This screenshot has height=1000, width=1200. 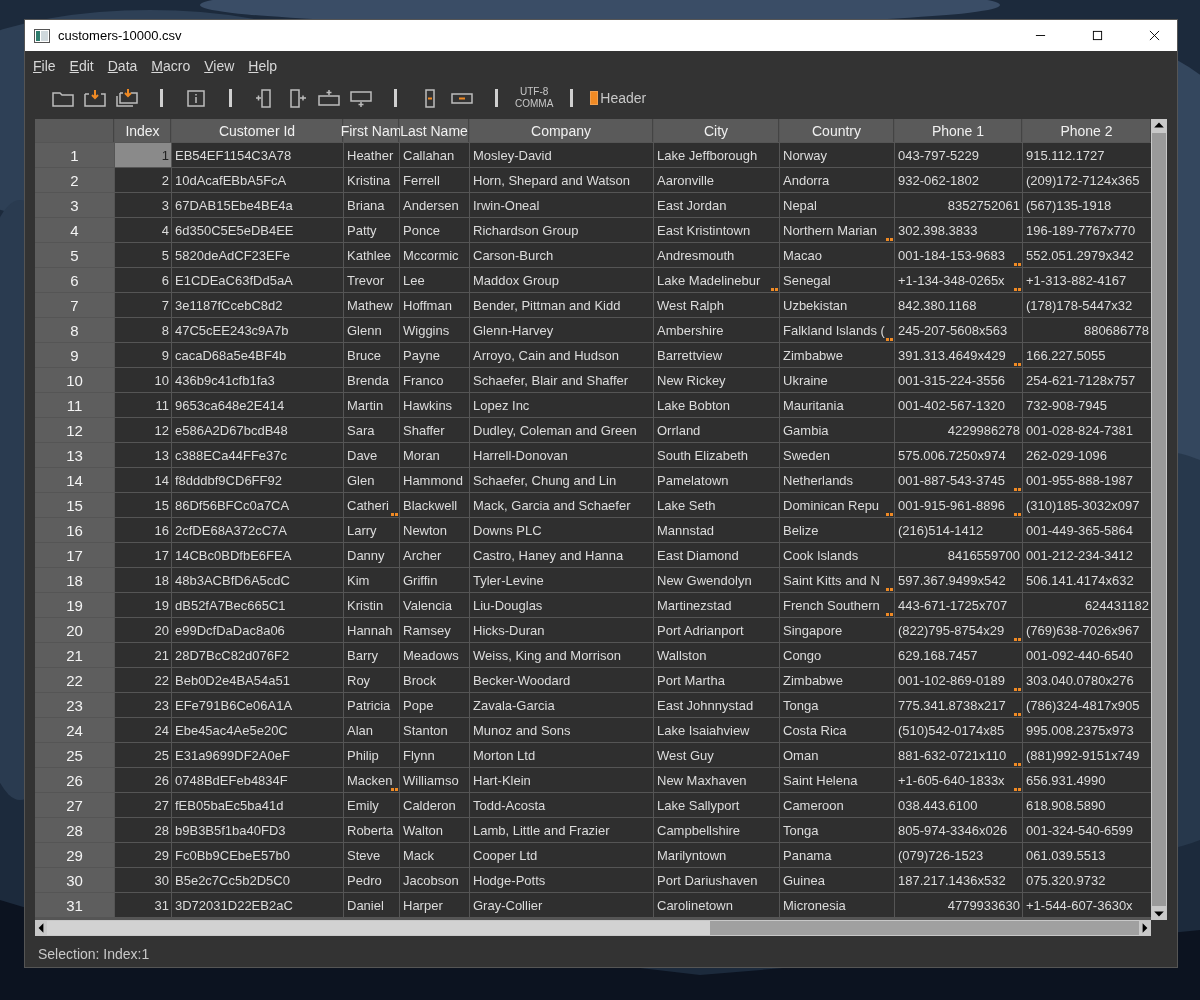 I want to click on table-cell: 001-887-543-3745, so click(x=958, y=480).